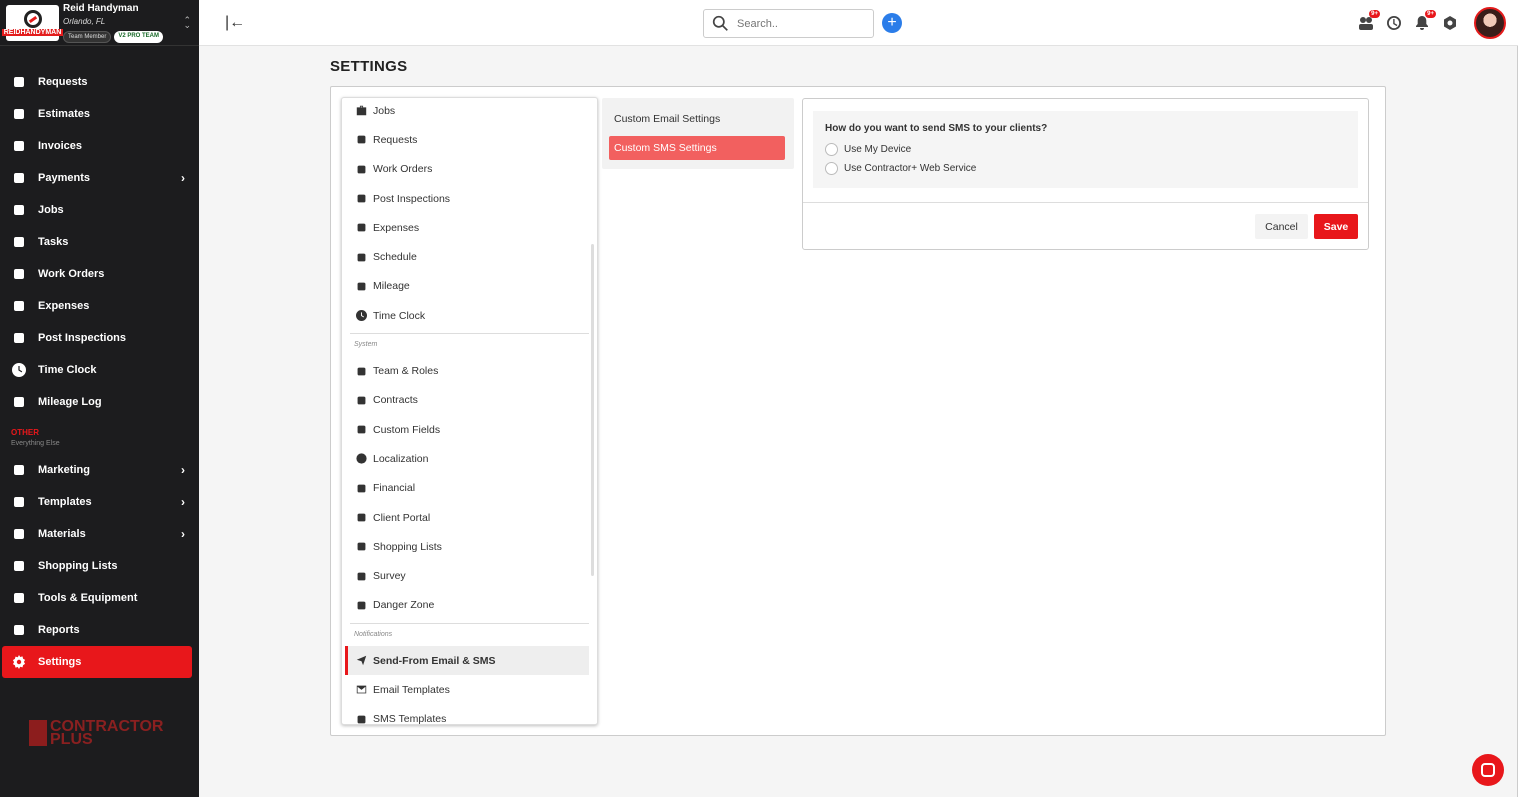 Image resolution: width=1518 pixels, height=797 pixels. What do you see at coordinates (187, 22) in the screenshot?
I see `switcher-caret-icon: ⌃ ⌄` at bounding box center [187, 22].